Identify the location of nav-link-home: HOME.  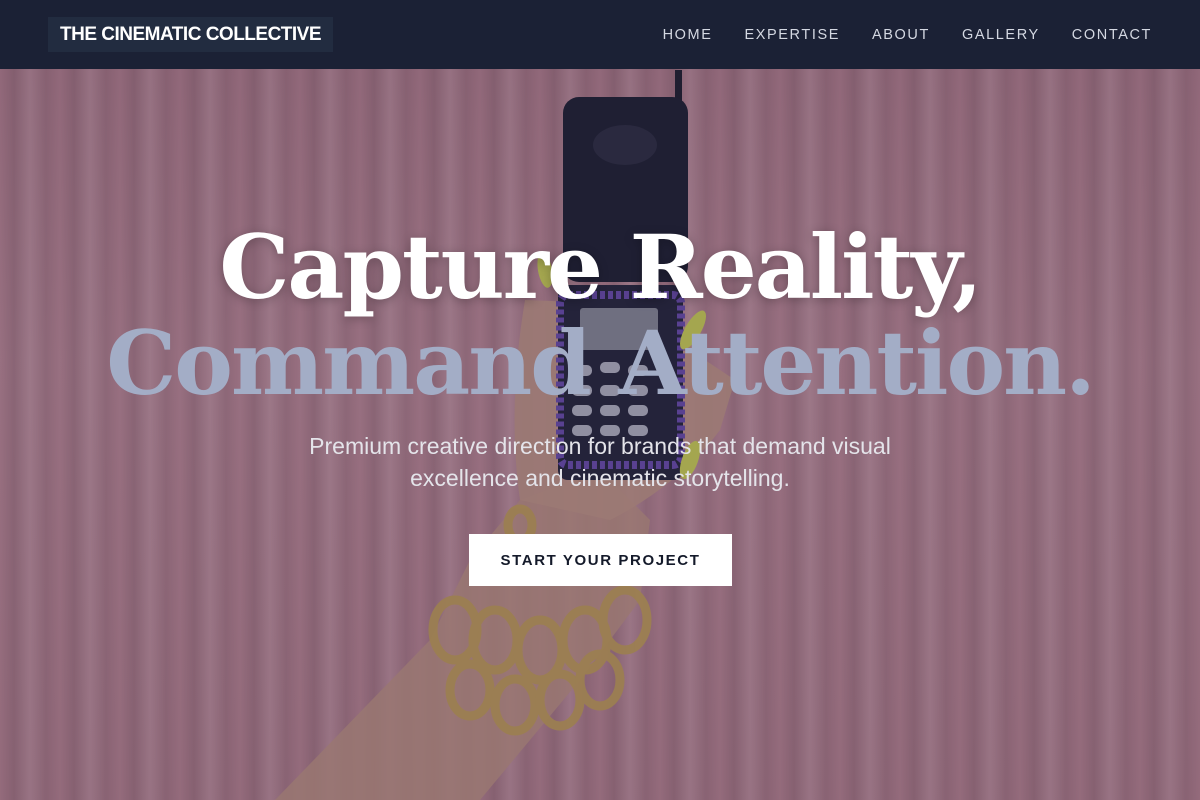
(688, 35).